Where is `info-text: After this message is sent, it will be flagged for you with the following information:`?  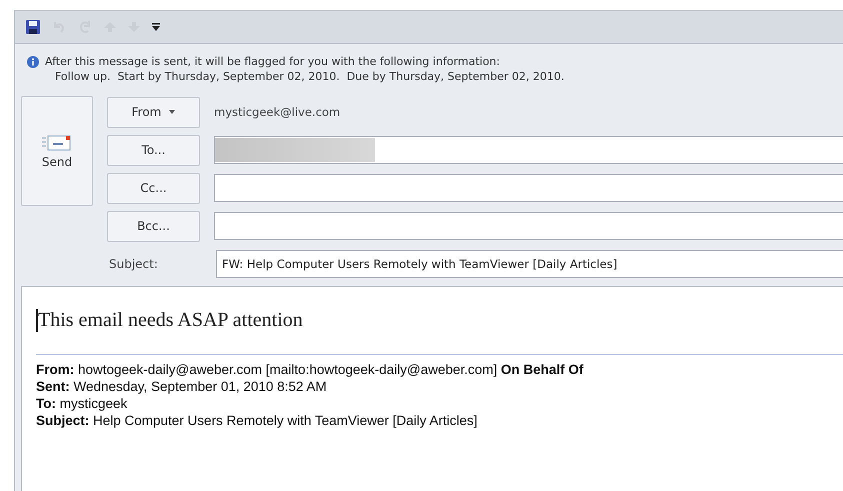
info-text: After this message is sent, it will be flagged for you with the following information: is located at coordinates (273, 61).